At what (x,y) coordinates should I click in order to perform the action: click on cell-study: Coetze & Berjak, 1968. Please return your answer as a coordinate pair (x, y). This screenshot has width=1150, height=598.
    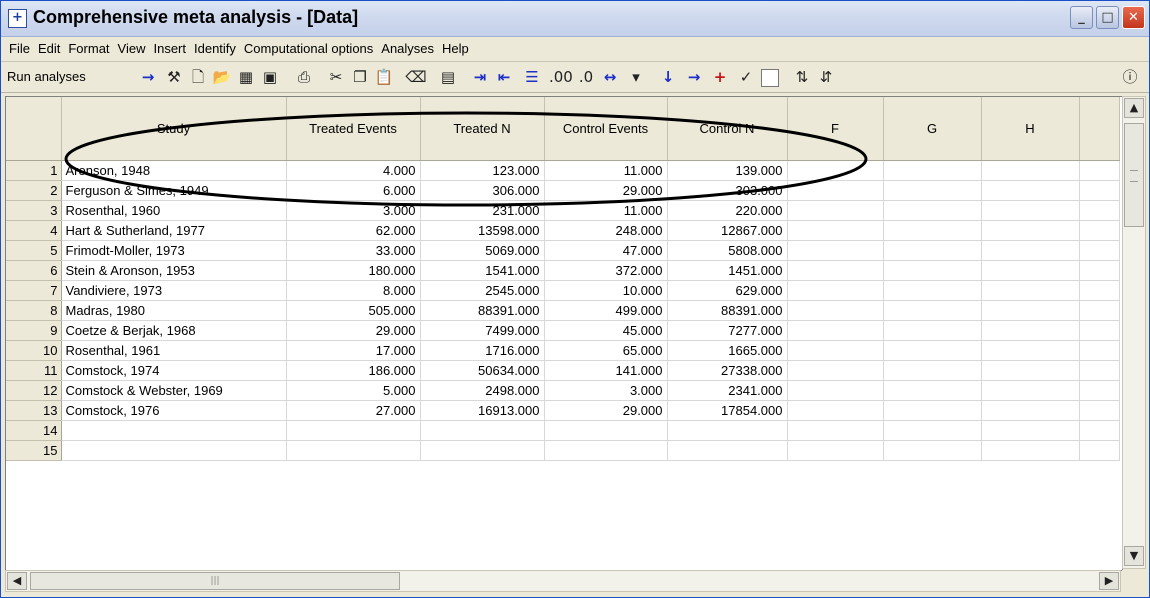
    Looking at the image, I should click on (174, 330).